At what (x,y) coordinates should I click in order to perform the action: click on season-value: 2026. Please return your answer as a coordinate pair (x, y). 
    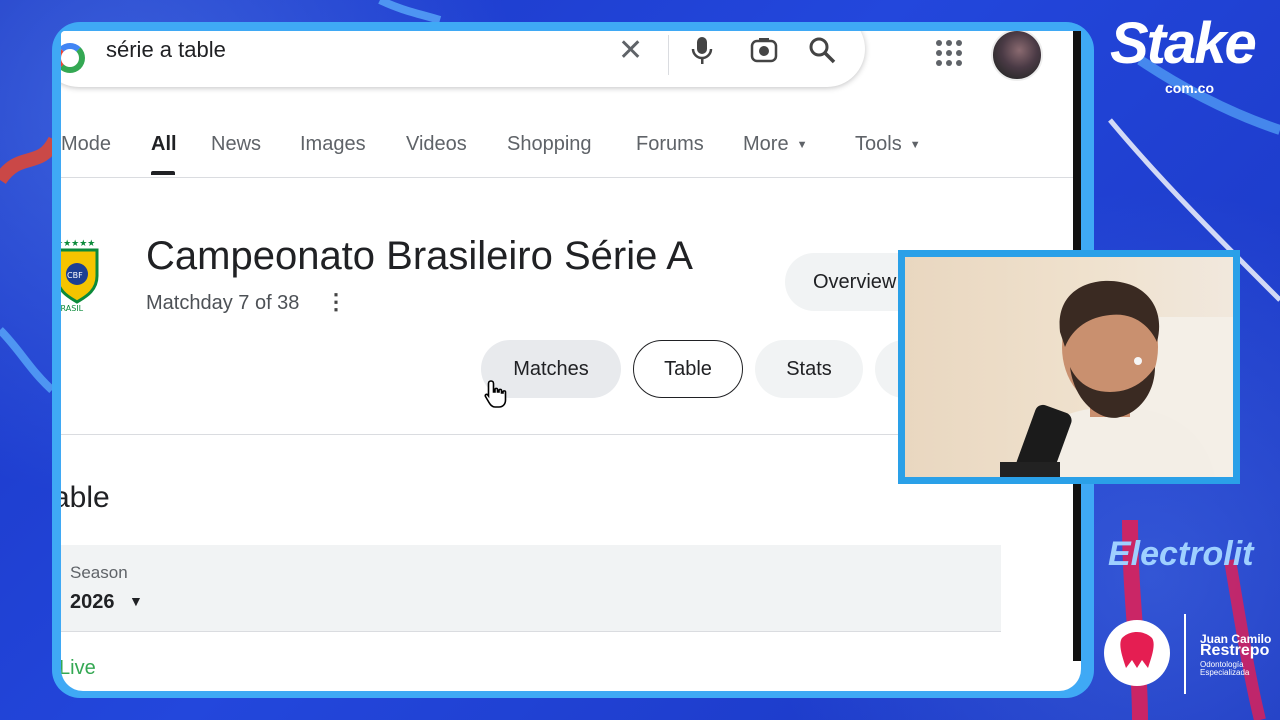
    Looking at the image, I should click on (92, 602).